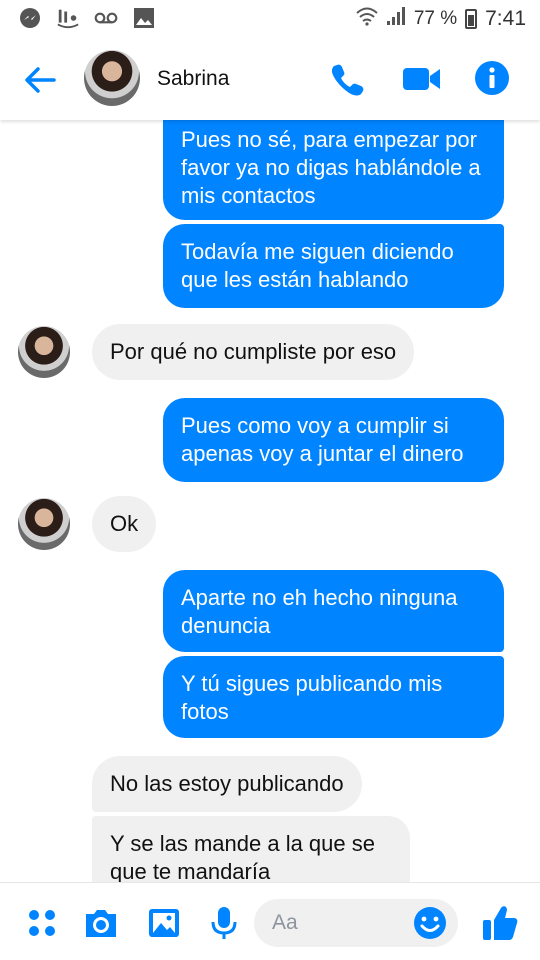  I want to click on message-bubble-outgoing: Y tú sigues publicando mis fotos, so click(333, 697).